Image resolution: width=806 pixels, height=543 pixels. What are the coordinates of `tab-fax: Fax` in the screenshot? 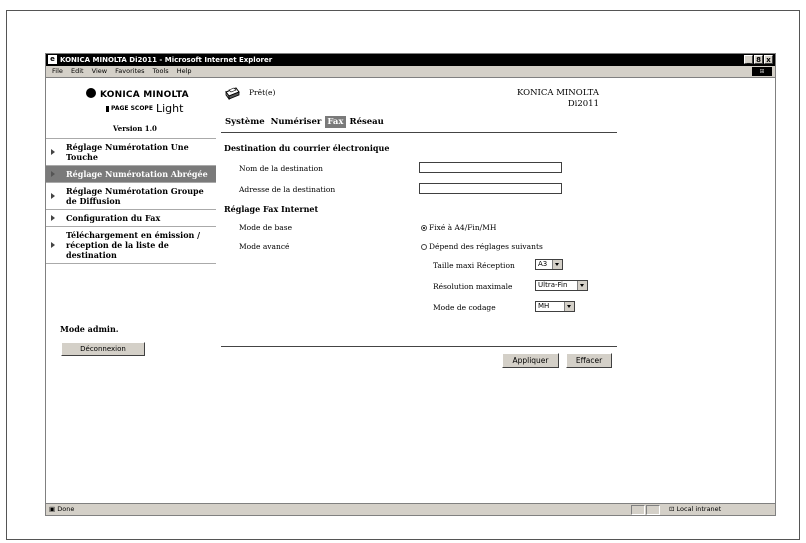 It's located at (335, 122).